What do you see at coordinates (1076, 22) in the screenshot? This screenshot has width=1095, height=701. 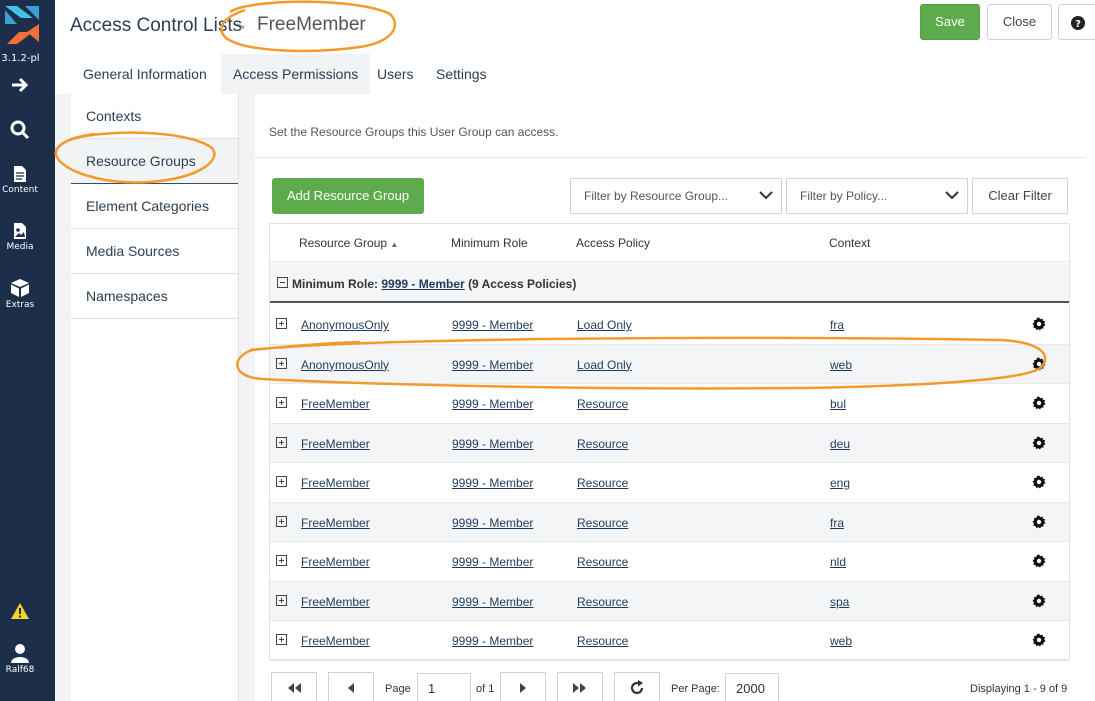 I see `help-button: ?` at bounding box center [1076, 22].